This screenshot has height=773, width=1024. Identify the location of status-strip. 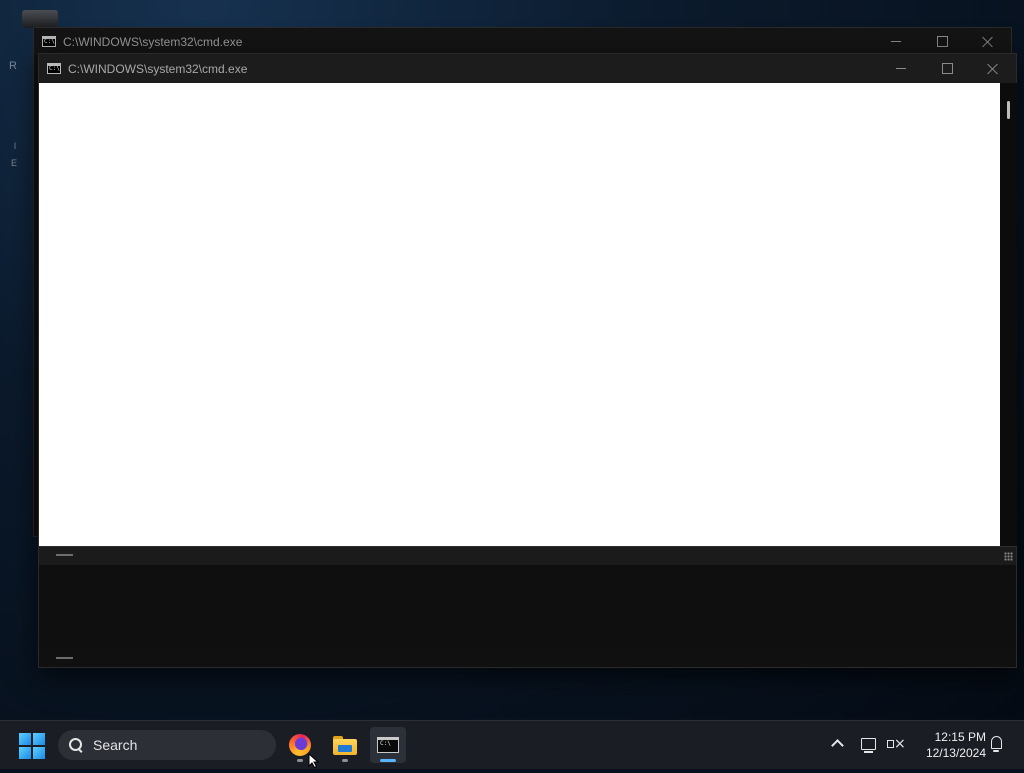
(527, 555).